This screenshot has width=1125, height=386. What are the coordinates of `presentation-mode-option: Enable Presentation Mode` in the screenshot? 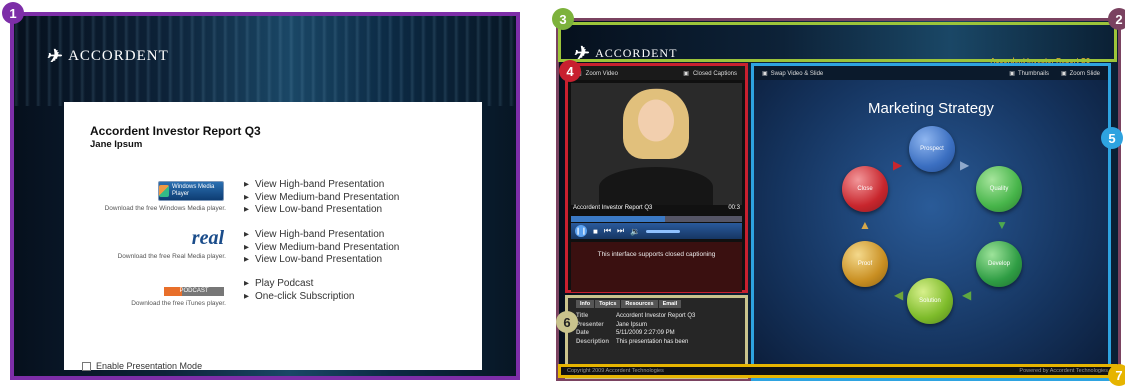 It's located at (142, 366).